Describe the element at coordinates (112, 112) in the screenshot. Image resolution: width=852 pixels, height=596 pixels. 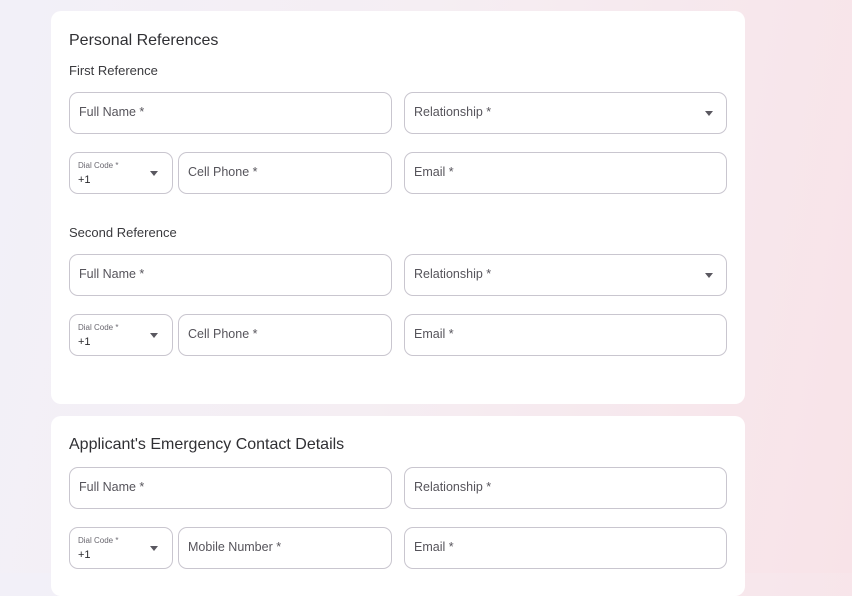
I see `first-reference-full-name-placeholder: Full Name *` at that location.